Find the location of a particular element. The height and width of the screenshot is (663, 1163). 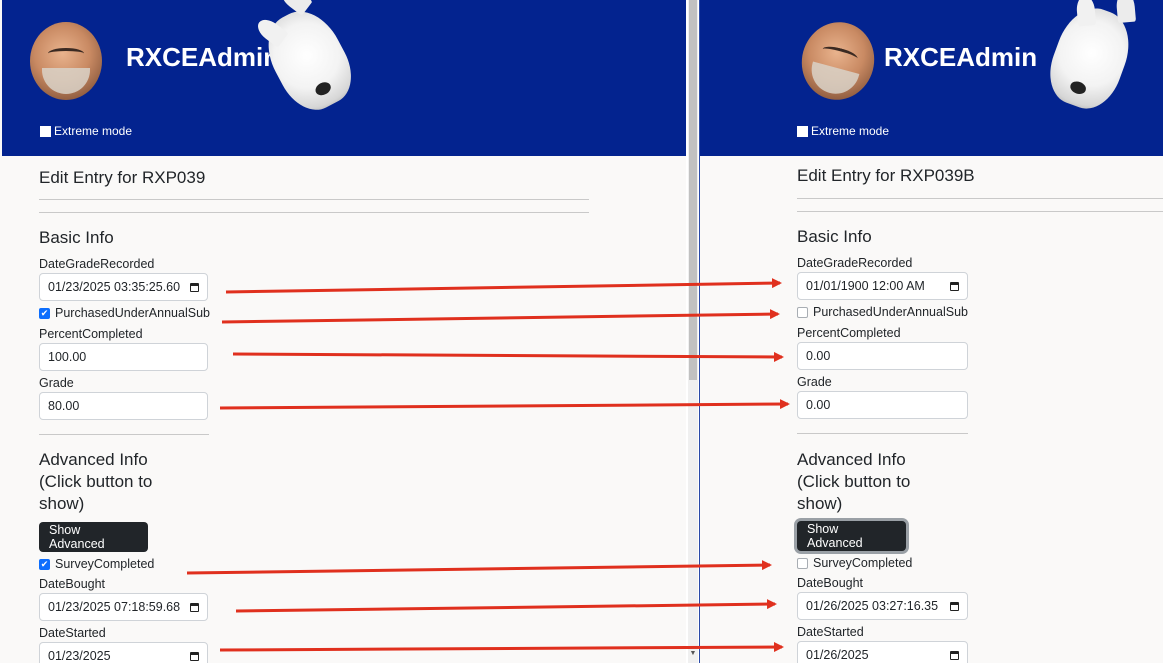

scrollbar-thumb is located at coordinates (693, 190).